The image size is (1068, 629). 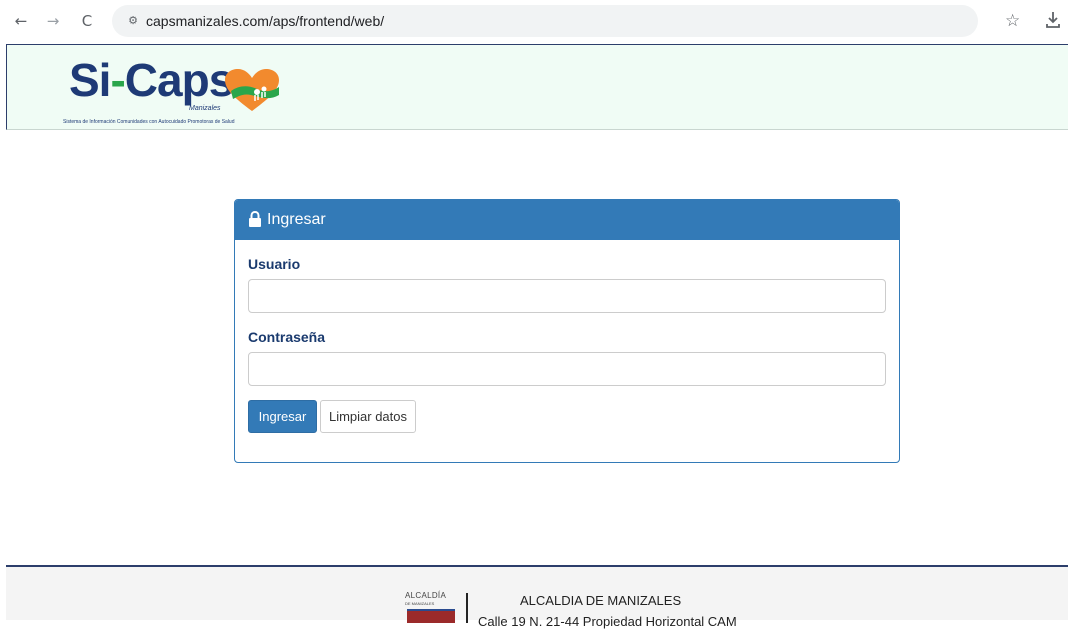 What do you see at coordinates (255, 219) in the screenshot?
I see `lock-icon` at bounding box center [255, 219].